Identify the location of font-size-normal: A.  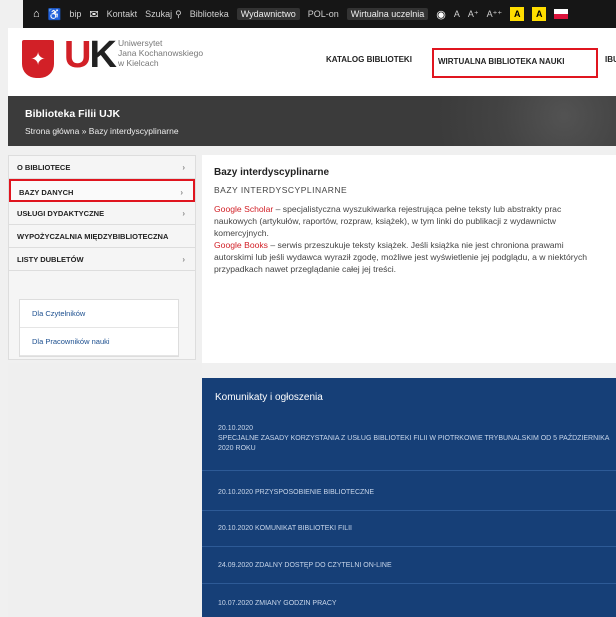
(457, 14).